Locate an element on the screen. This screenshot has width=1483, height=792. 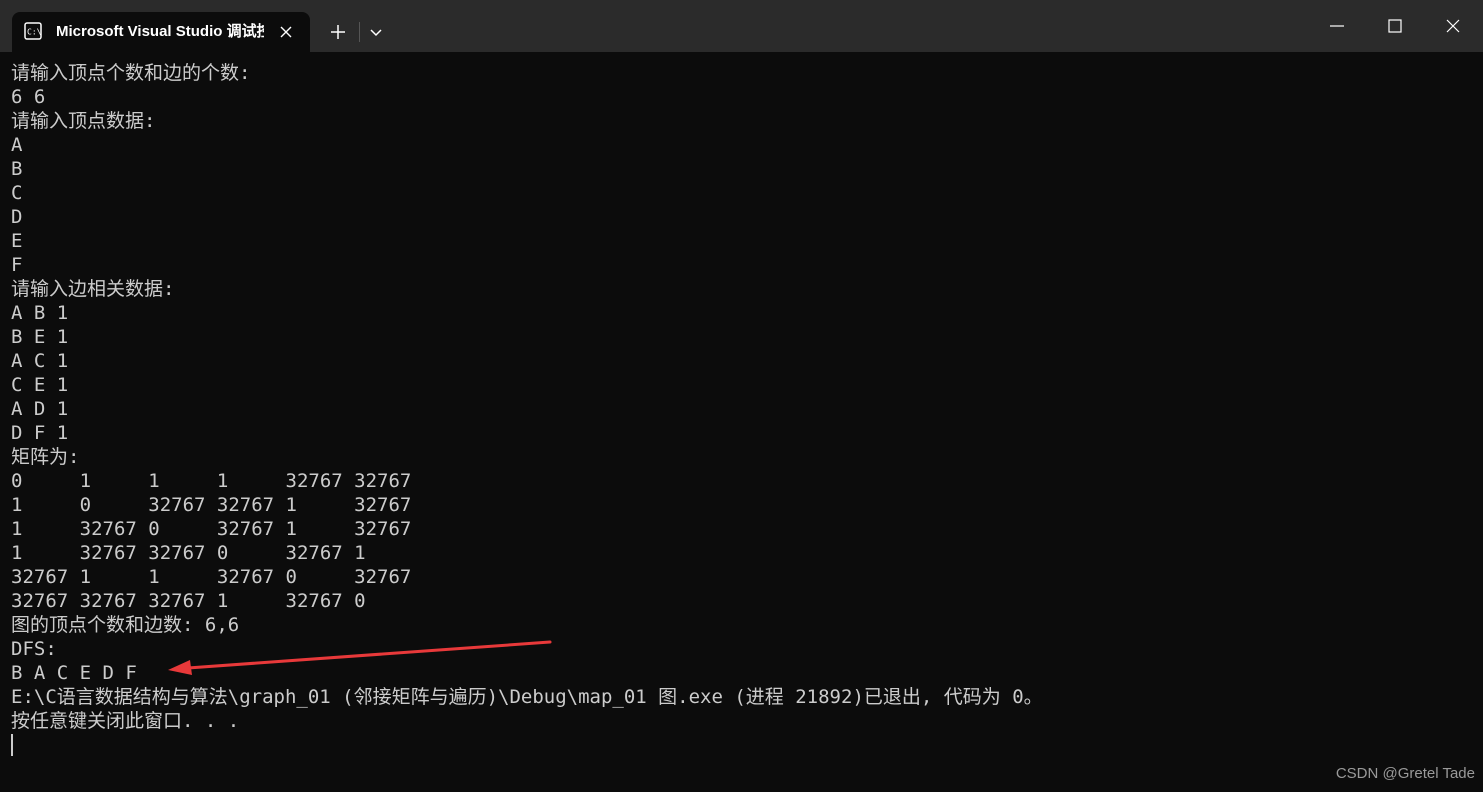
console-line: A B 1 is located at coordinates (40, 313).